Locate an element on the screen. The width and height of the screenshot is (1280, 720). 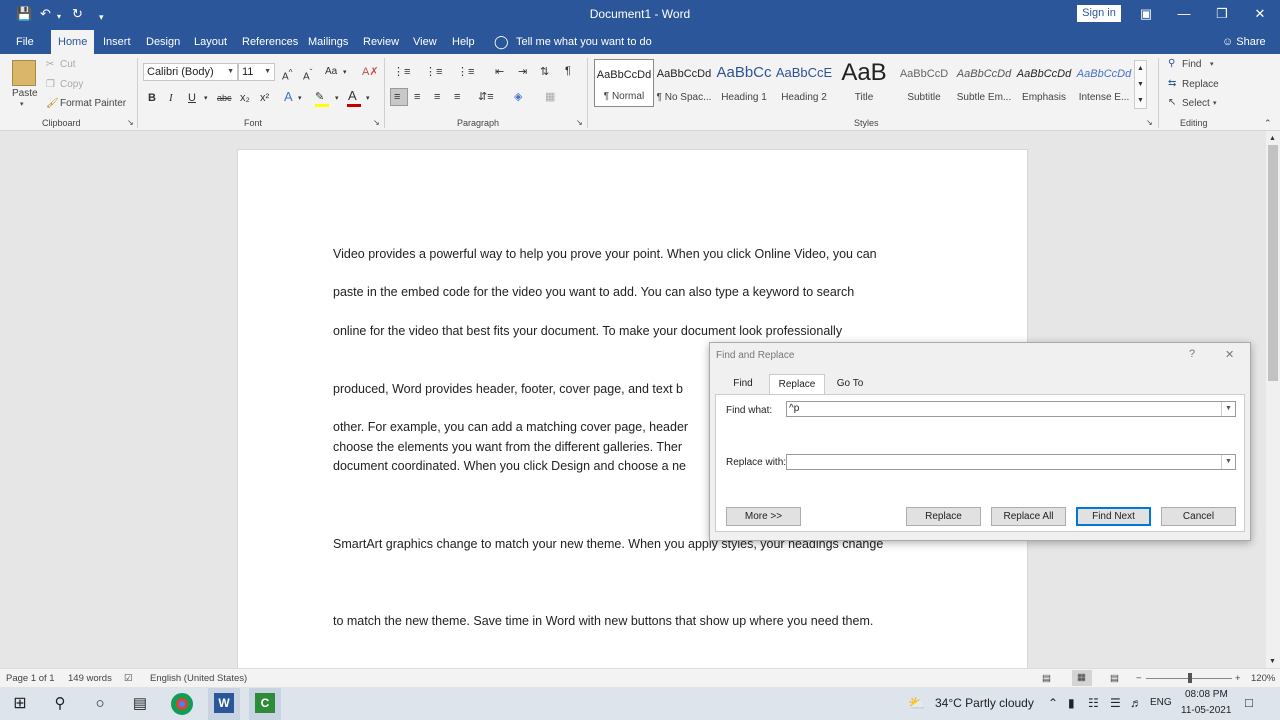
increase-indent-icon: ⇥ is located at coordinates (522, 72).